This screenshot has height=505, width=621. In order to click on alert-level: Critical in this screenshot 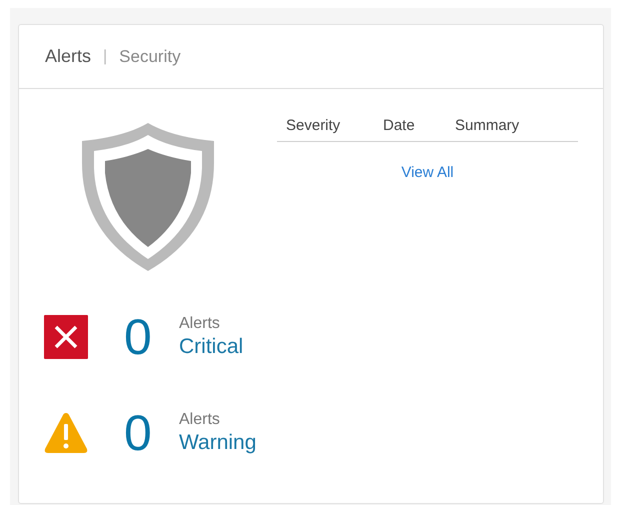, I will do `click(211, 347)`.